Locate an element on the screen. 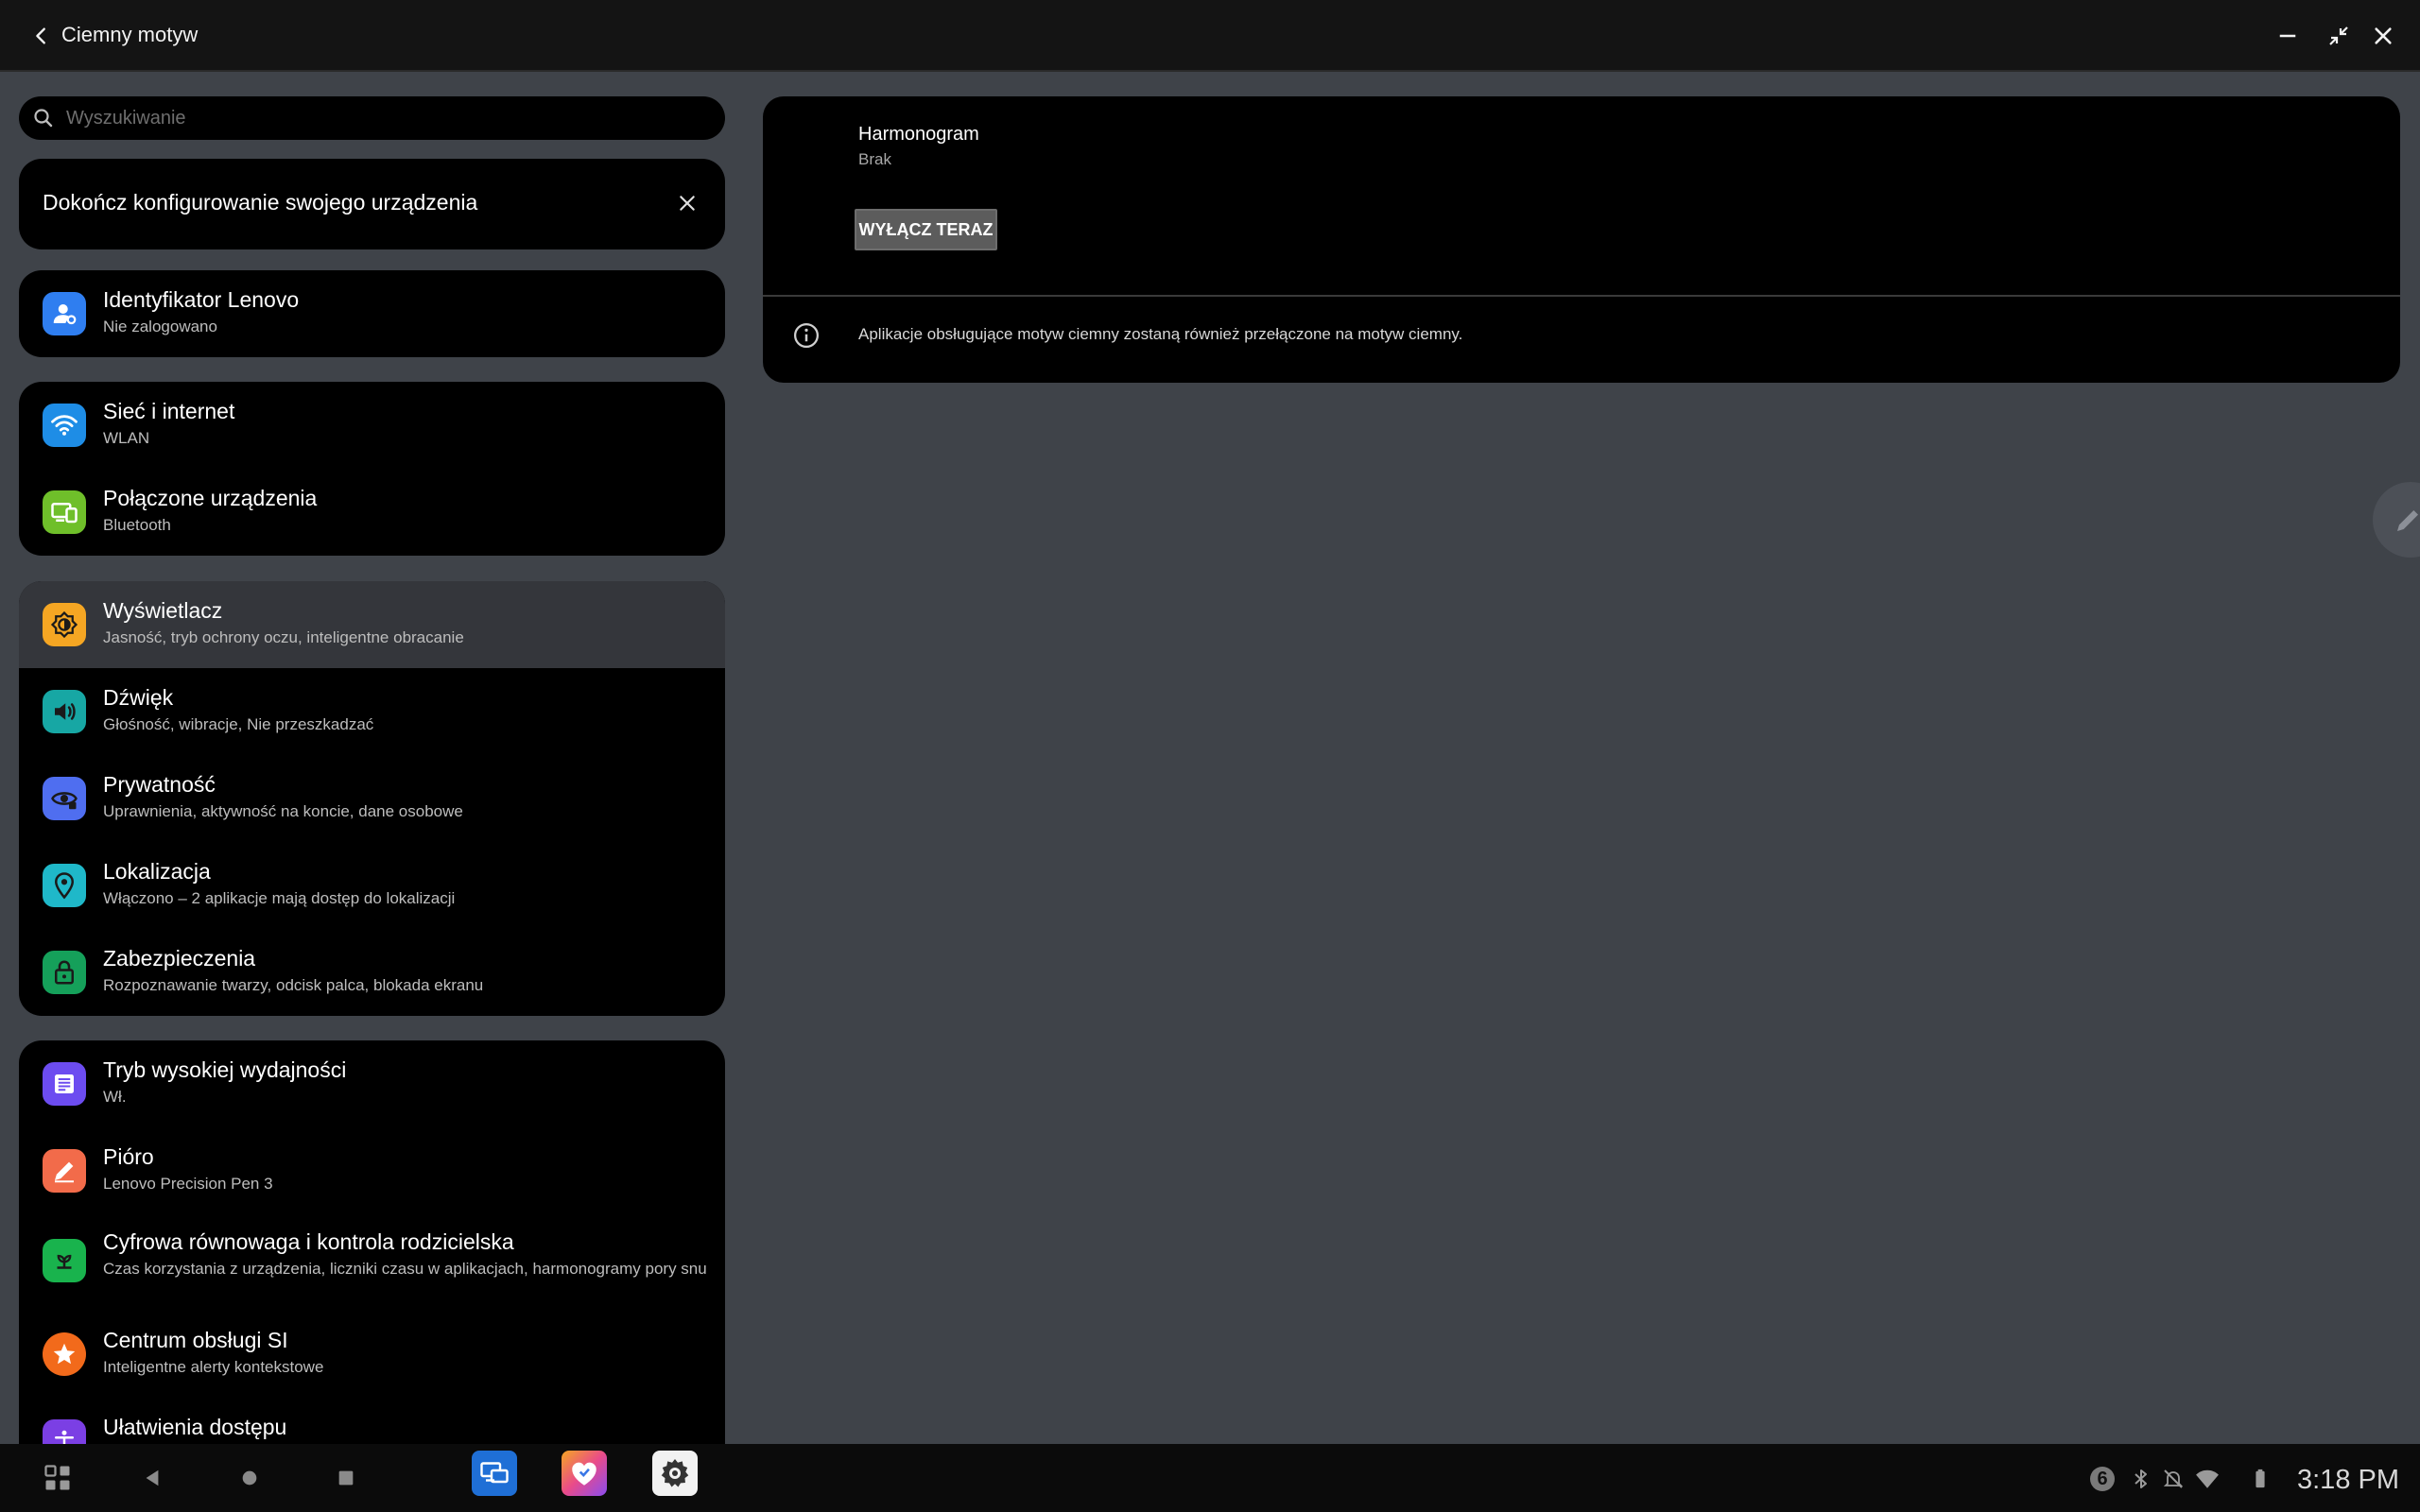 The height and width of the screenshot is (1512, 2420). schedule-value: Brak is located at coordinates (874, 159).